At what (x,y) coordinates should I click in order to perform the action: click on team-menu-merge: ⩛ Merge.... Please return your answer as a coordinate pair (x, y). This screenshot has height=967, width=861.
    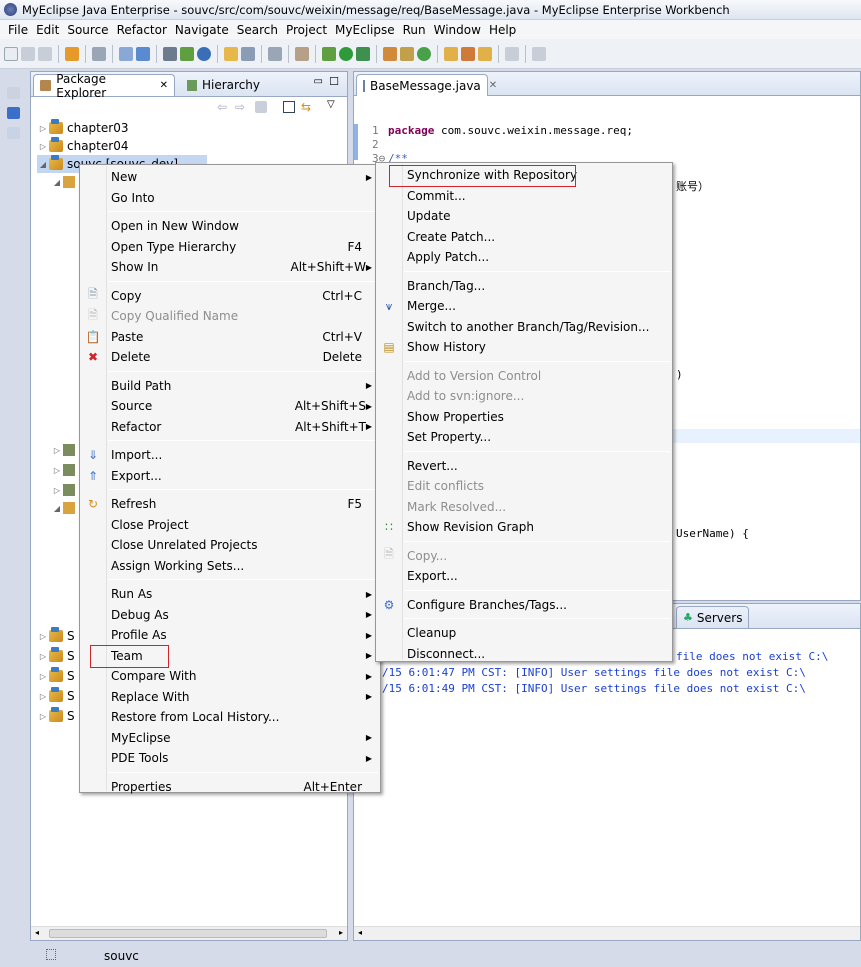
    Looking at the image, I should click on (524, 306).